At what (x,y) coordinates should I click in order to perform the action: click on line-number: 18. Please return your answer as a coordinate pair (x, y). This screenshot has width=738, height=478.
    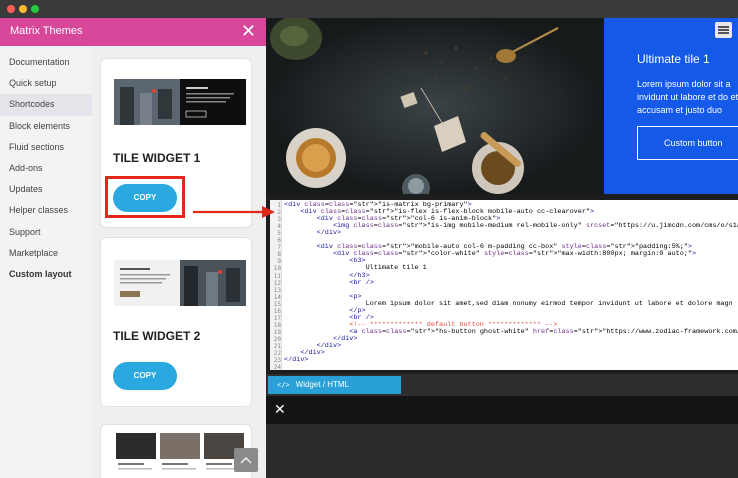
    Looking at the image, I should click on (277, 325).